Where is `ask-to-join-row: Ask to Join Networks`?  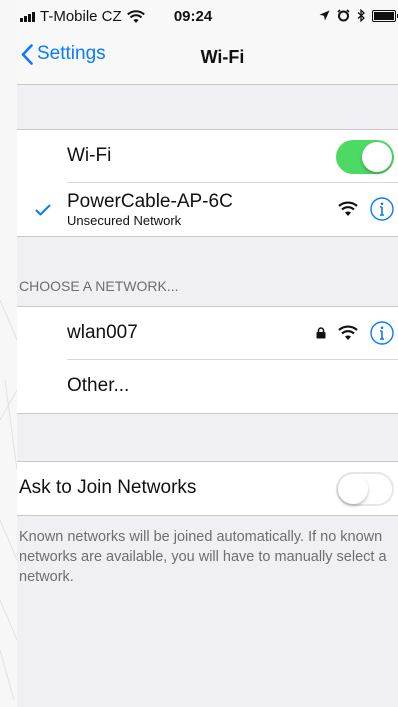
ask-to-join-row: Ask to Join Networks is located at coordinates (207, 488).